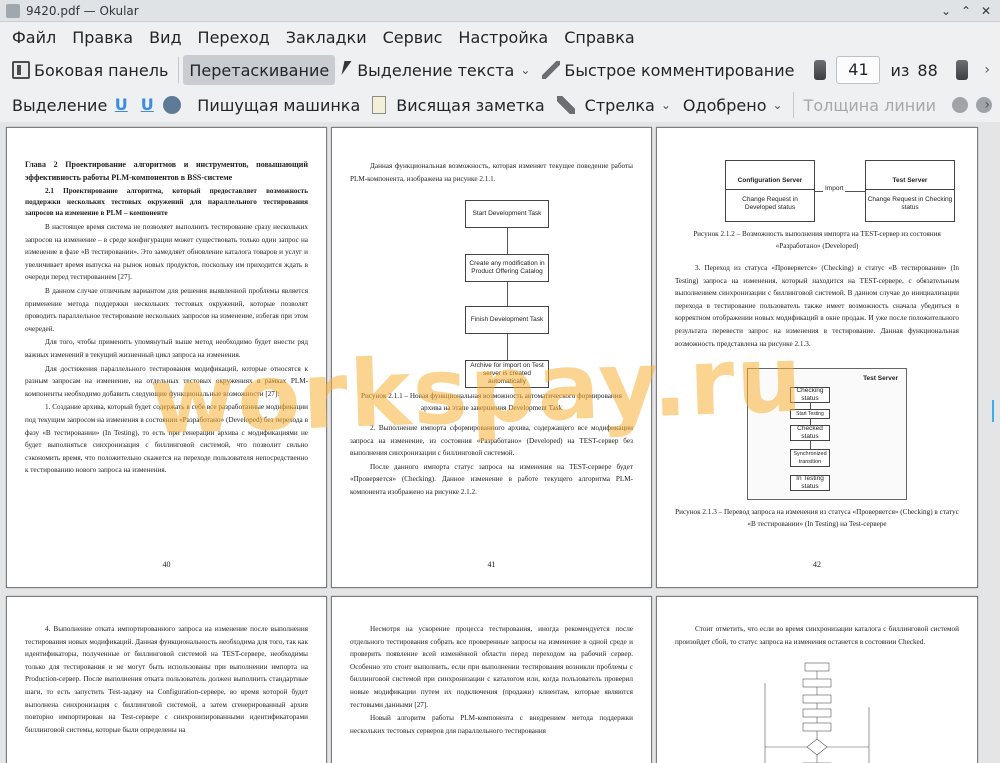  What do you see at coordinates (458, 105) in the screenshot?
I see `popup-note-tool-button: Висящая заметка` at bounding box center [458, 105].